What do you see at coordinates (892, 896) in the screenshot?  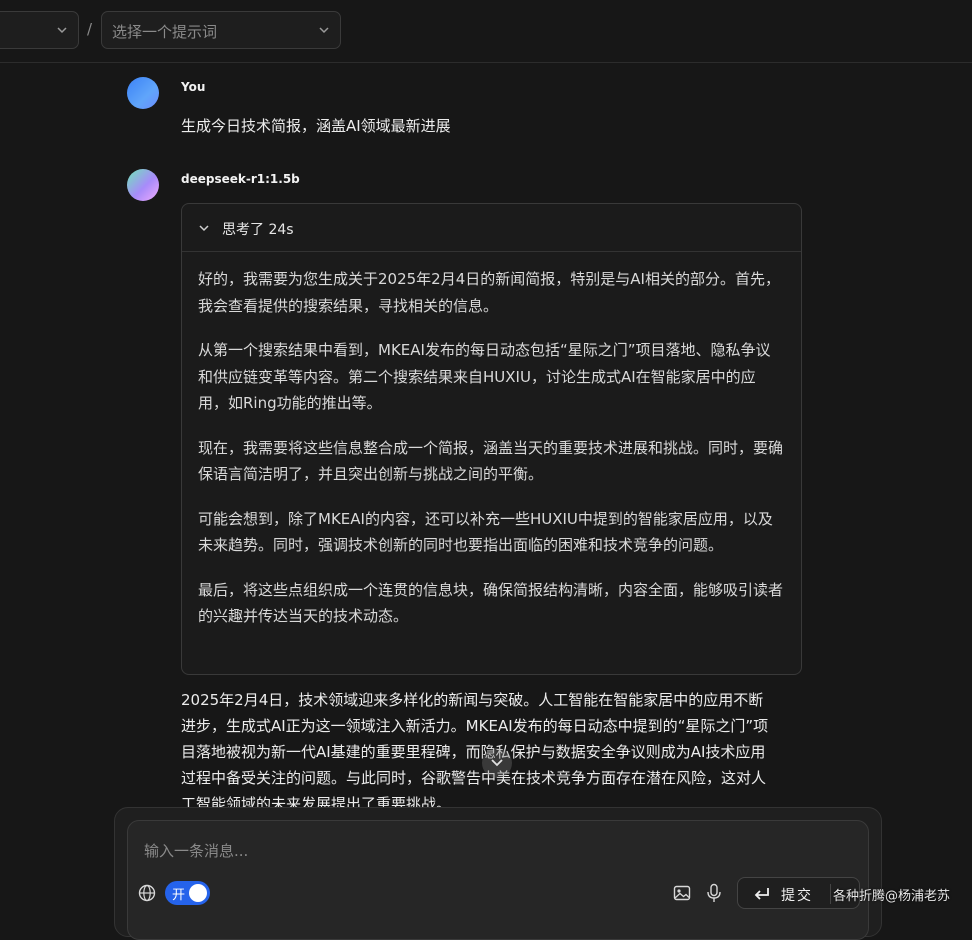 I see `watermark: 各种折腾@杨浦老苏` at bounding box center [892, 896].